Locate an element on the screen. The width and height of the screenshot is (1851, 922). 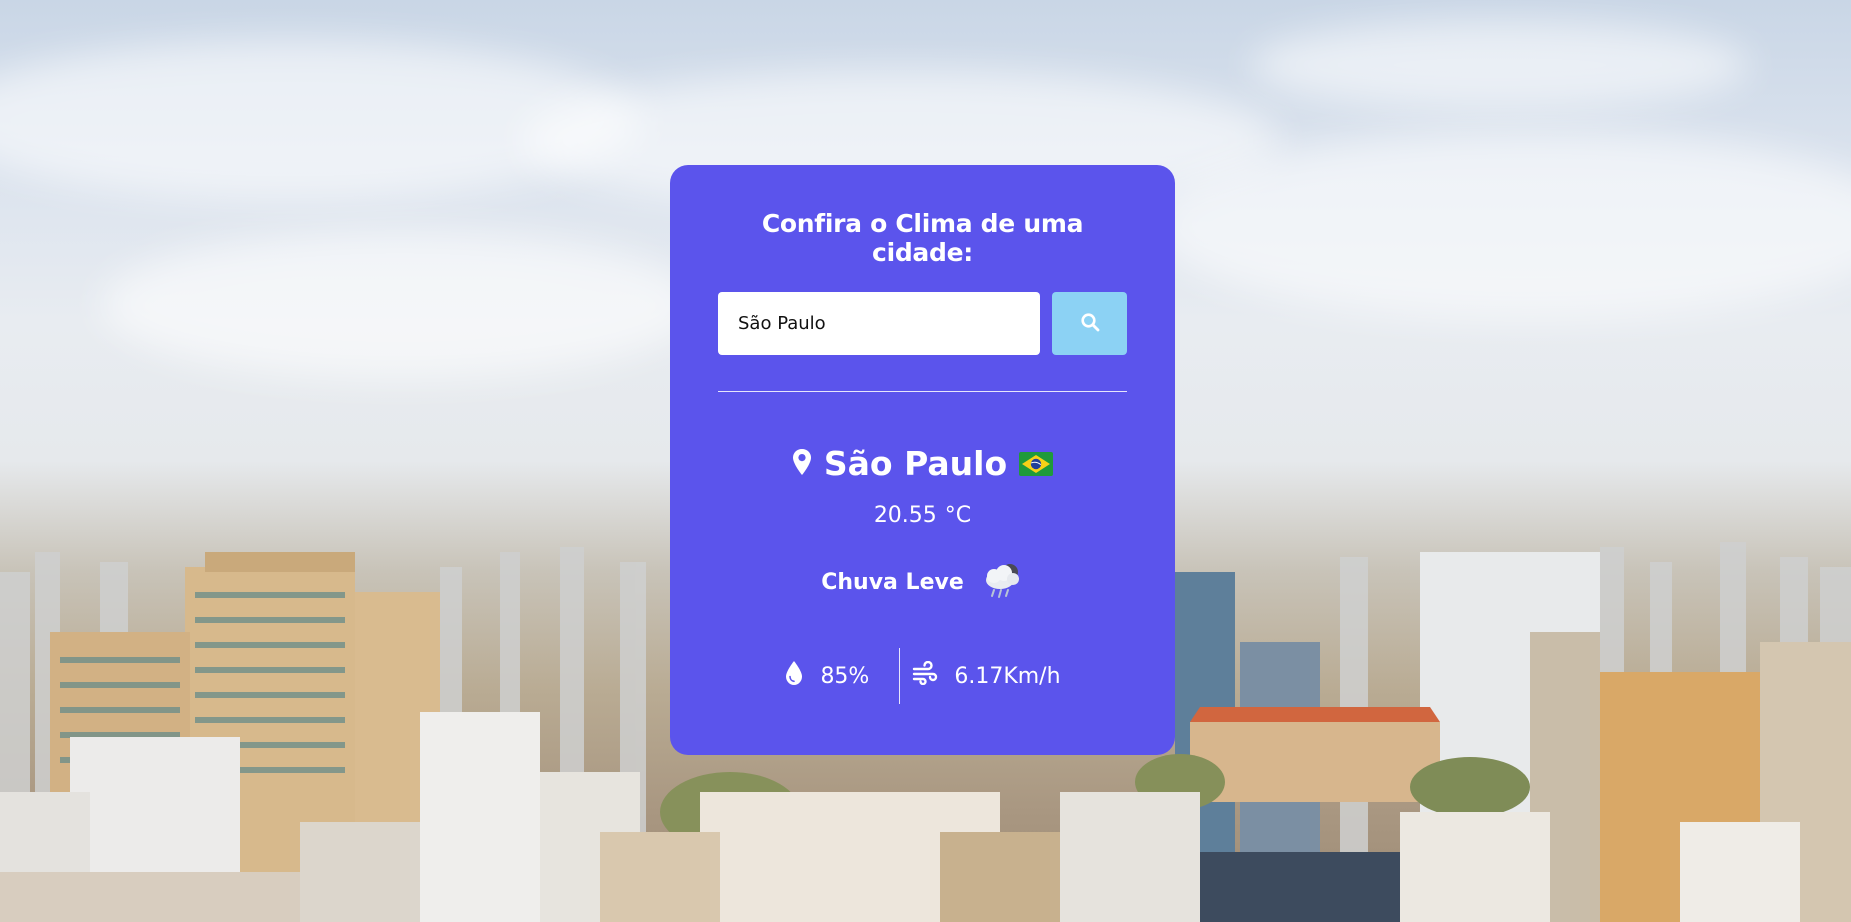
search-icon is located at coordinates (1090, 323).